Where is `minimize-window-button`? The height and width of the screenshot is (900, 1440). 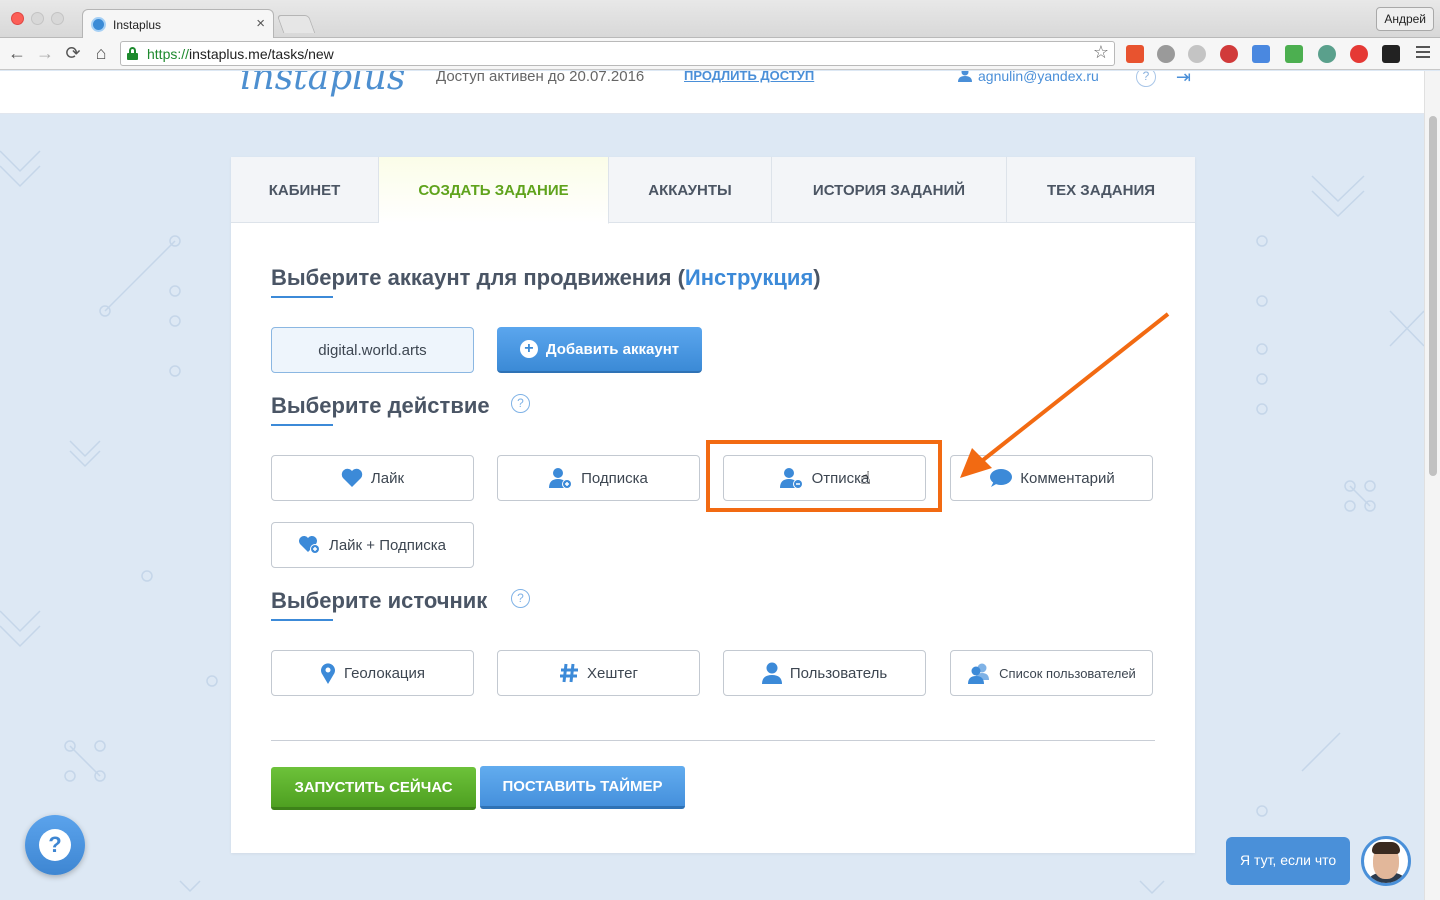 minimize-window-button is located at coordinates (37, 18).